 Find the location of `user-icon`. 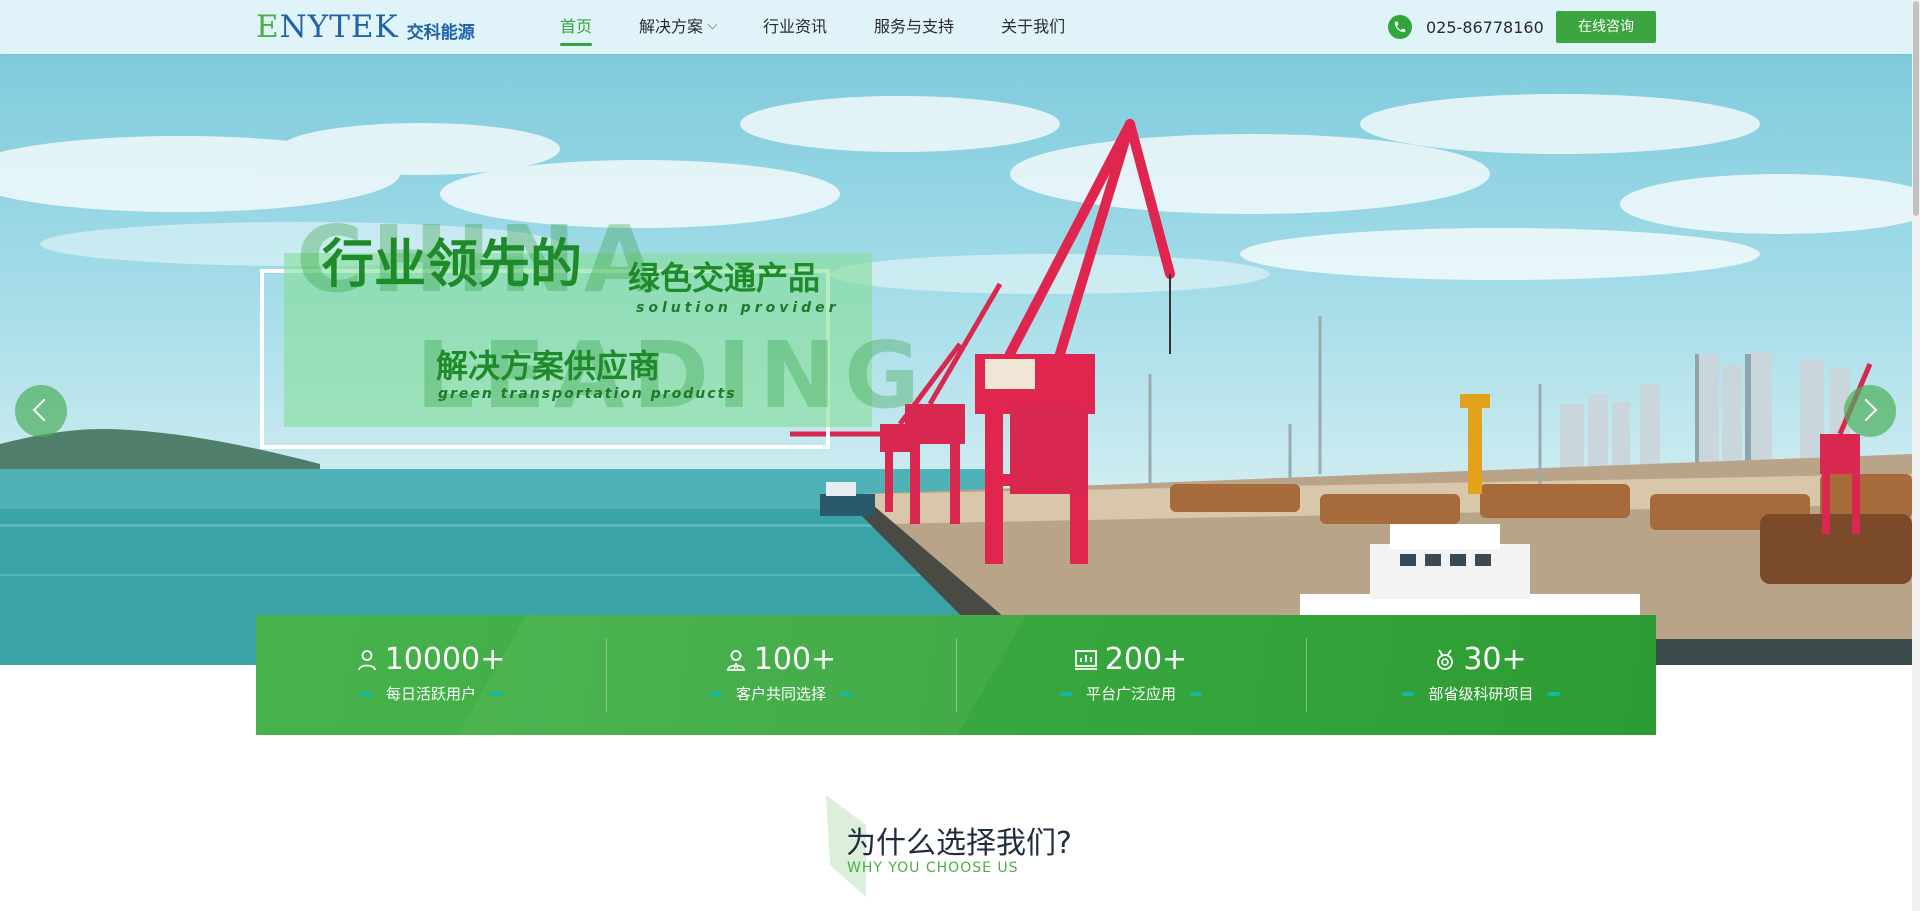

user-icon is located at coordinates (367, 660).